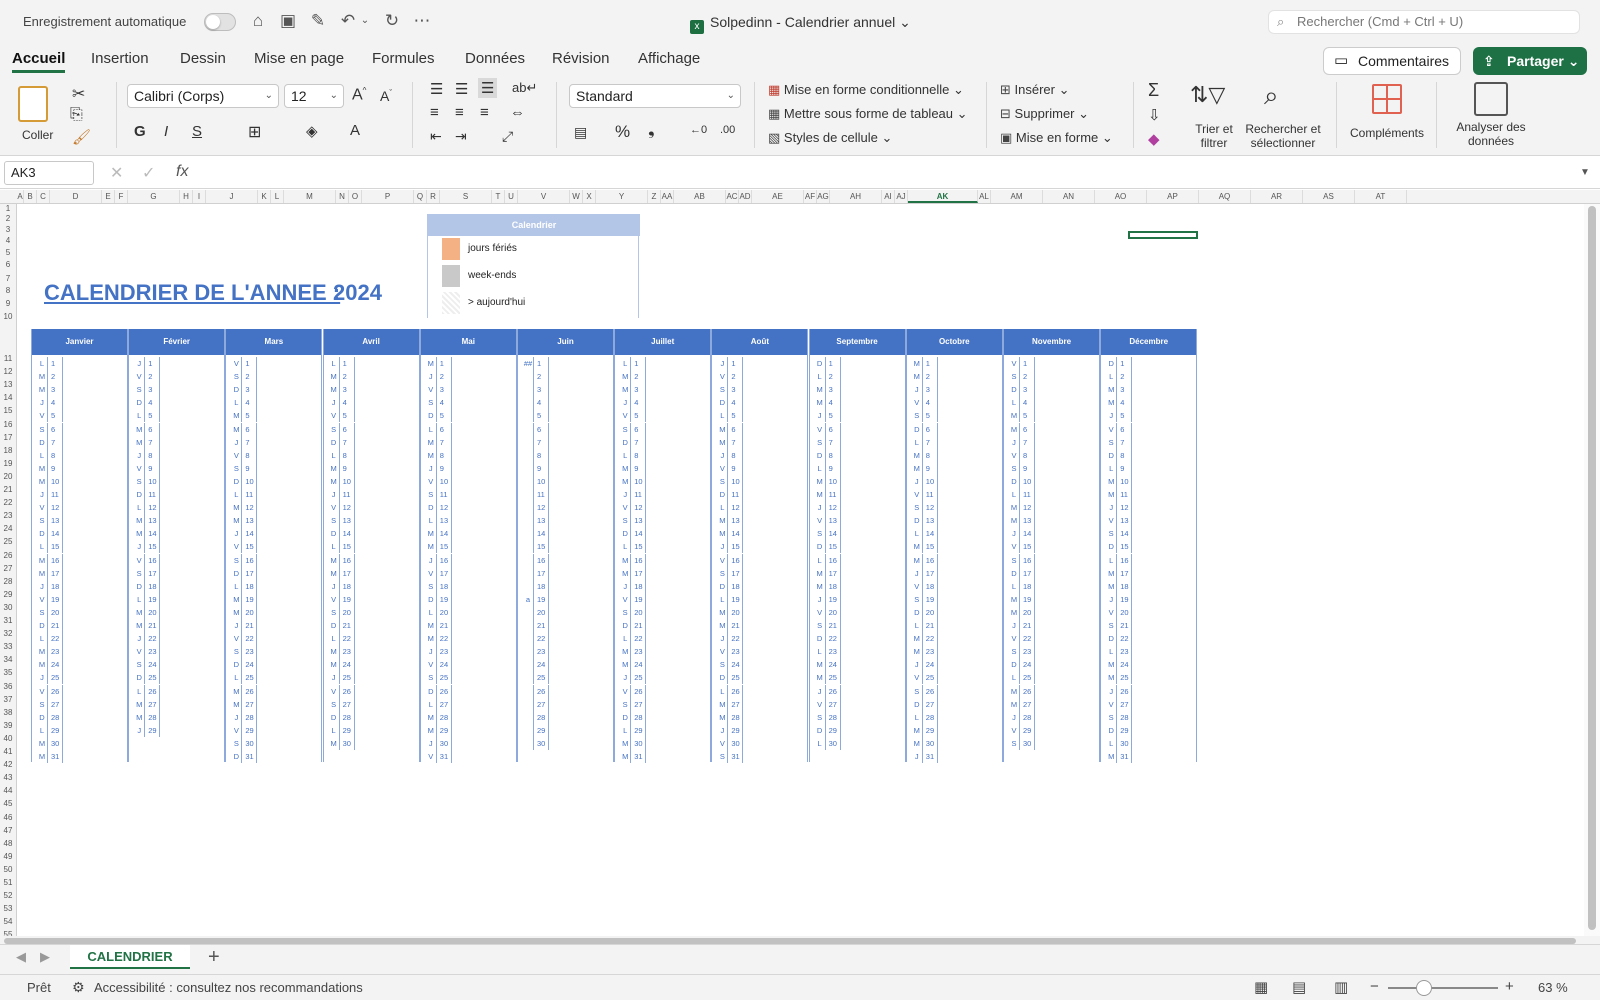 The width and height of the screenshot is (1600, 1000). What do you see at coordinates (888, 196) in the screenshot?
I see `column-header: AI` at bounding box center [888, 196].